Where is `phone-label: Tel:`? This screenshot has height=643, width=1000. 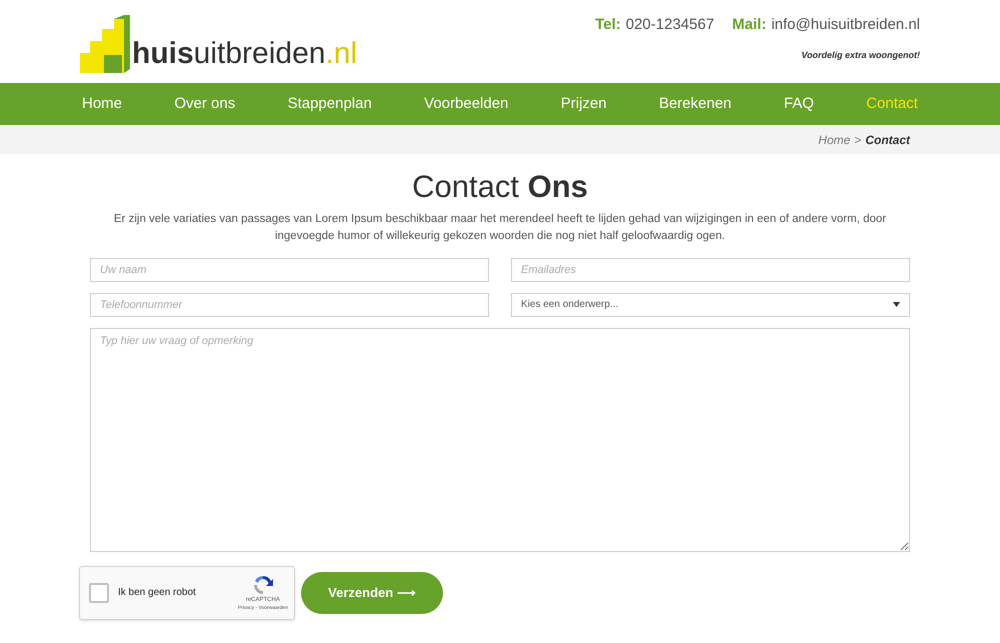 phone-label: Tel: is located at coordinates (608, 25).